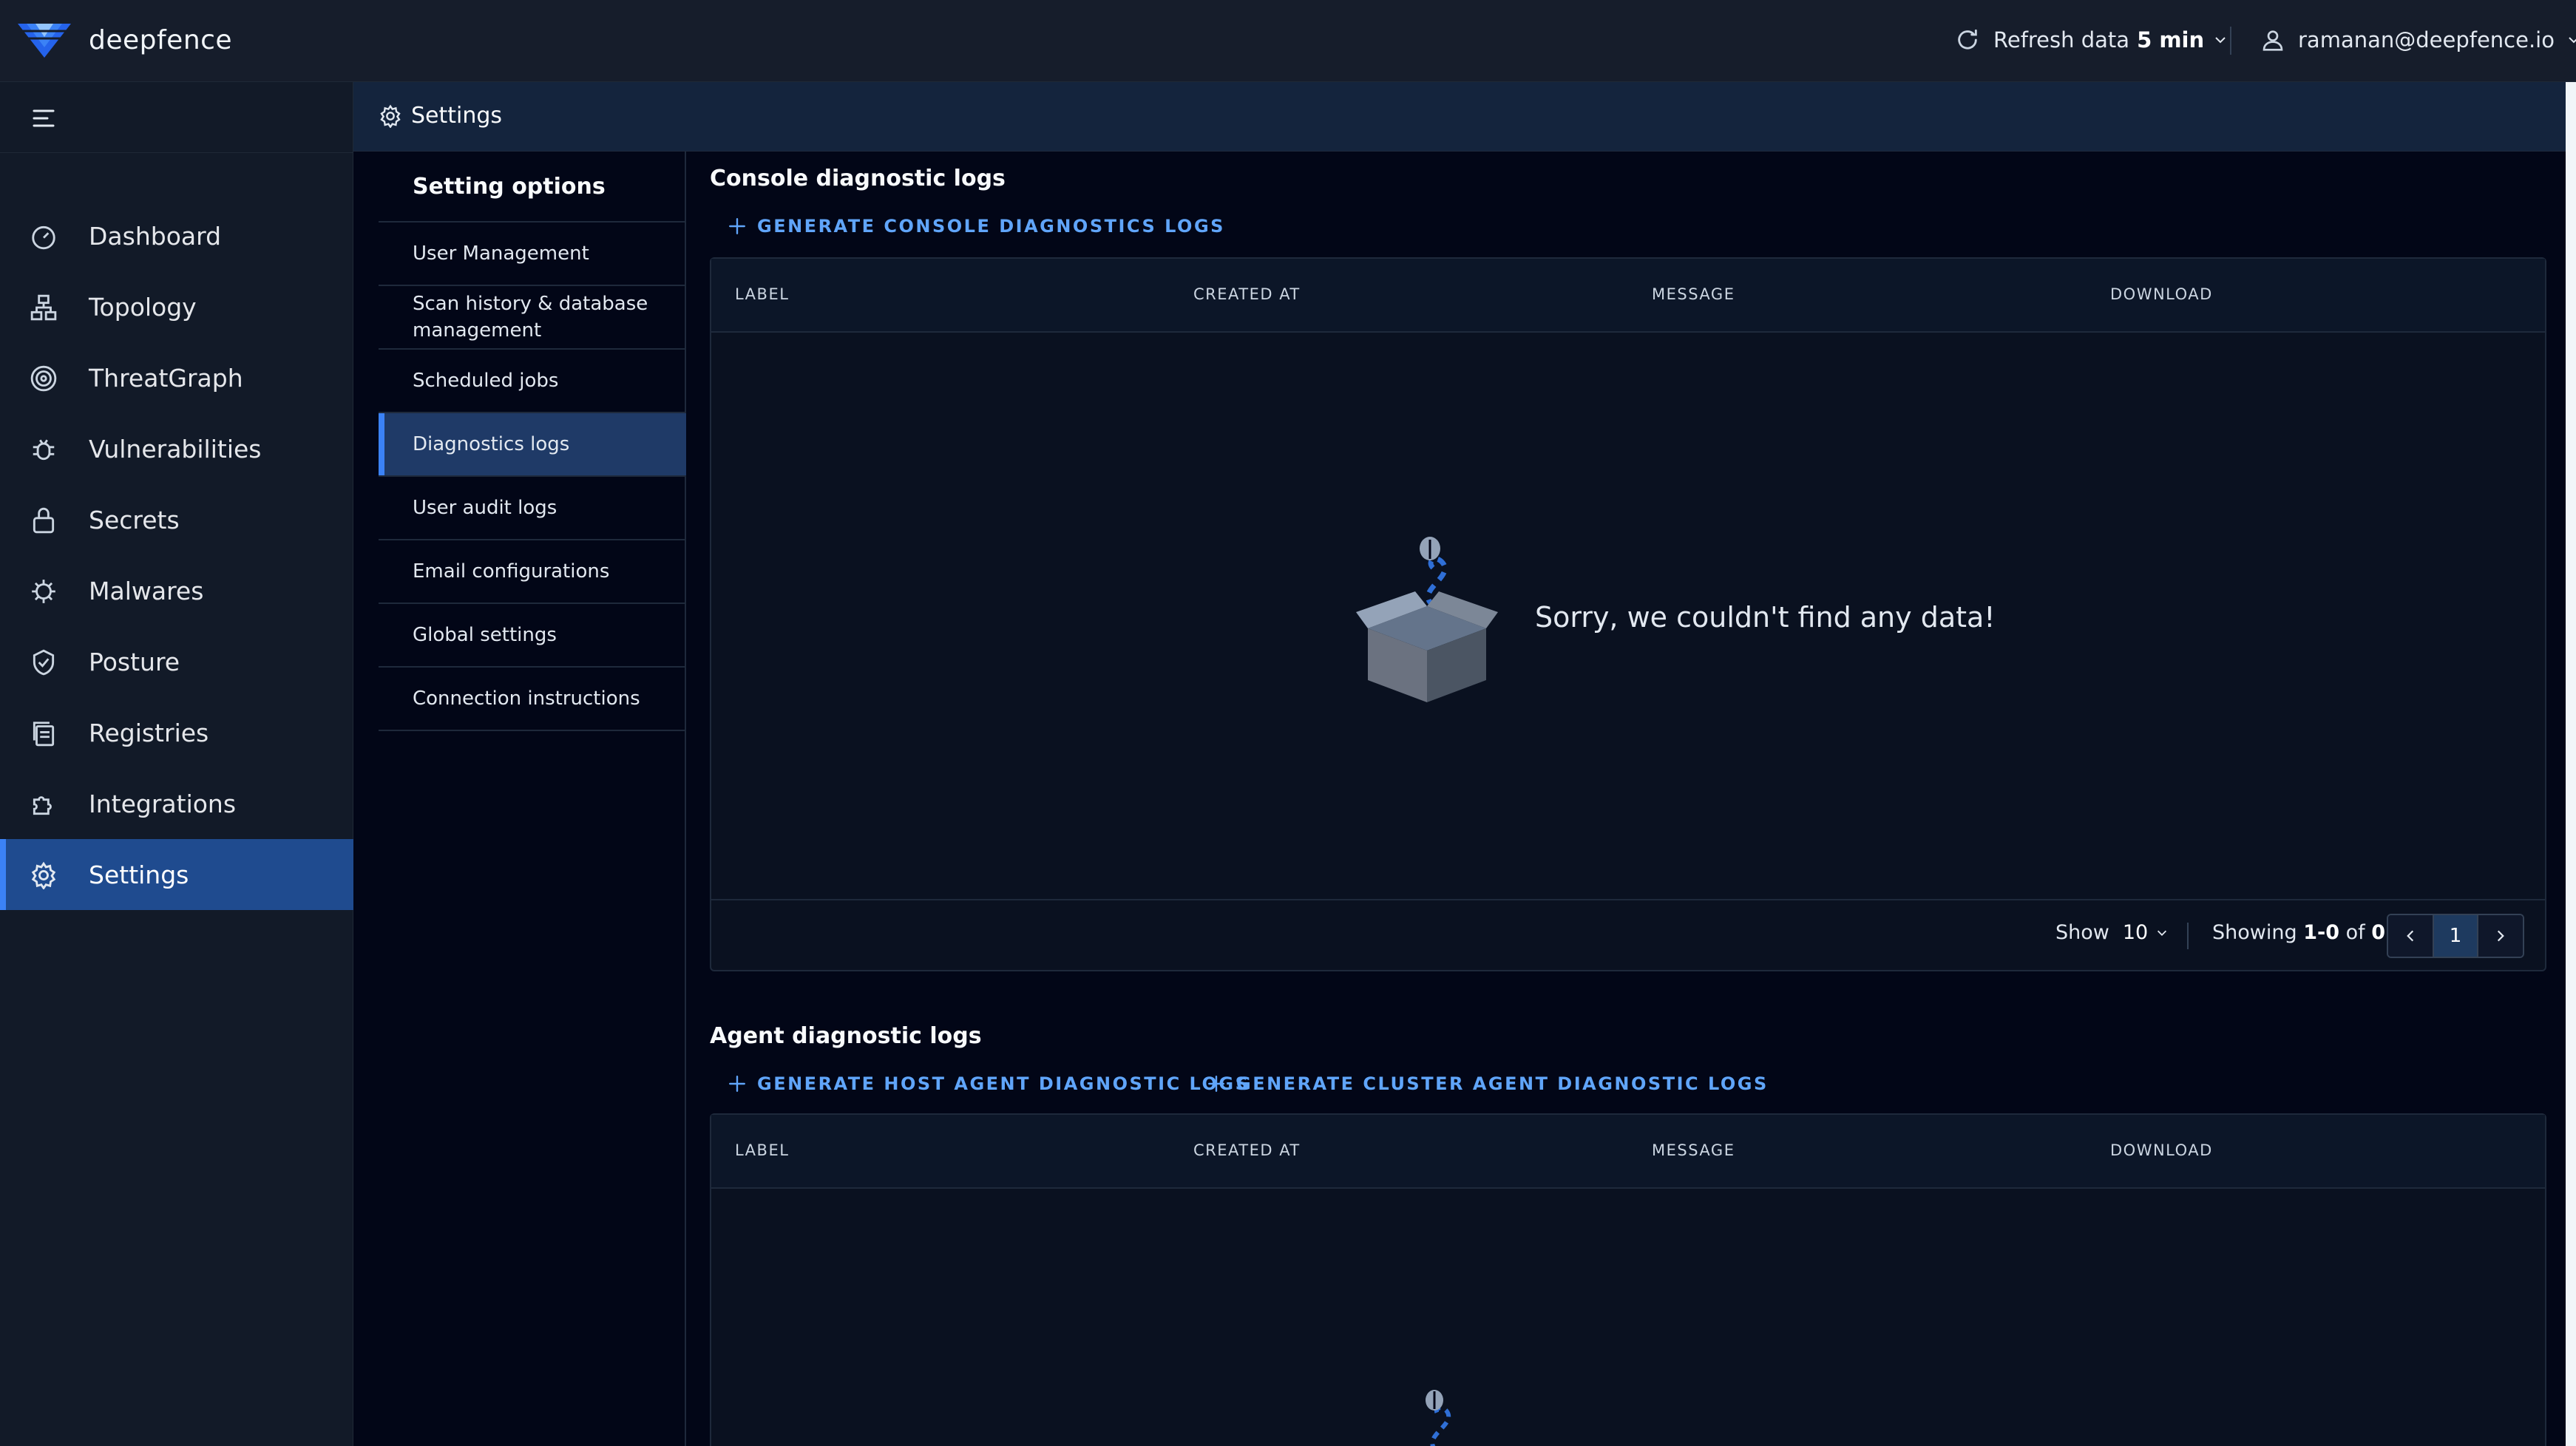 This screenshot has width=2576, height=1446. Describe the element at coordinates (532, 318) in the screenshot. I see `settings-option-scan-history: Scan history & database management` at that location.